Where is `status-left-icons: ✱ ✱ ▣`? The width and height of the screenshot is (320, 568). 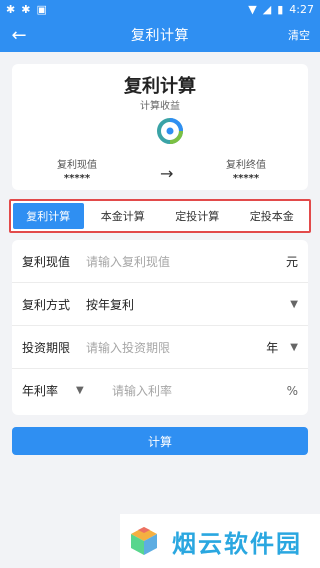
status-left-icons: ✱ ✱ ▣ is located at coordinates (26, 9).